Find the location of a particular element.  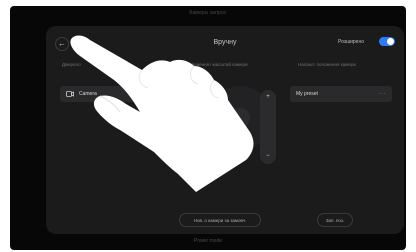

control-section-label: Наведення і масштаб камери is located at coordinates (217, 64).